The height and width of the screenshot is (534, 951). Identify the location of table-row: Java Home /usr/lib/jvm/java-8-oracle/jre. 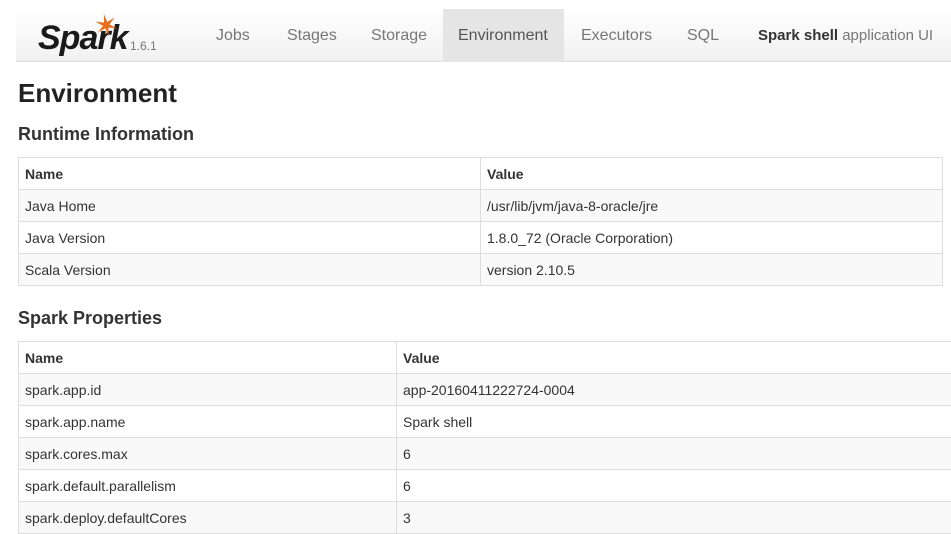
(481, 206).